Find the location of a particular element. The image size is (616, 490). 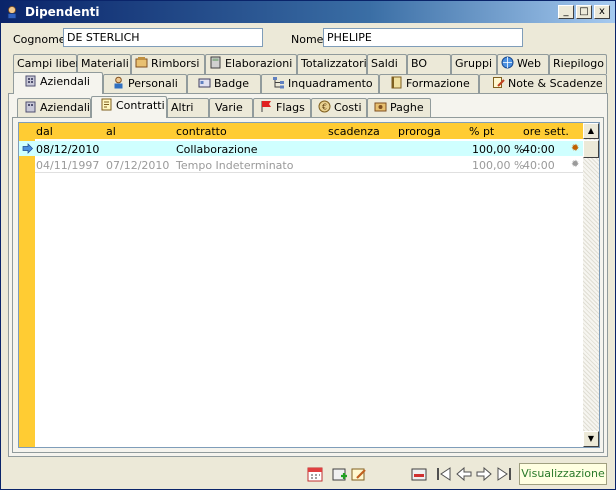

subtab-varie: Varie is located at coordinates (231, 108).